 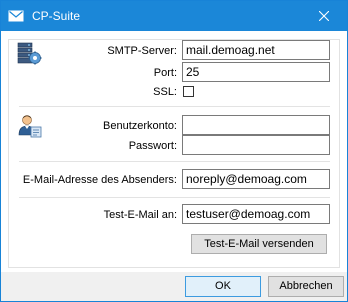 I want to click on smtp-server-input: mail.demoag.net, so click(x=256, y=50).